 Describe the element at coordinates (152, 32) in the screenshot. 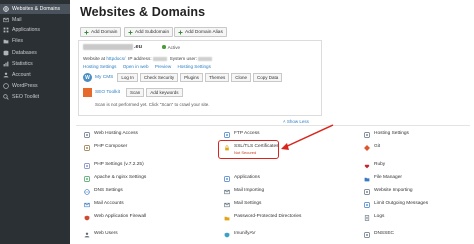

I see `add-subdomain-label: Add Subdomain` at that location.